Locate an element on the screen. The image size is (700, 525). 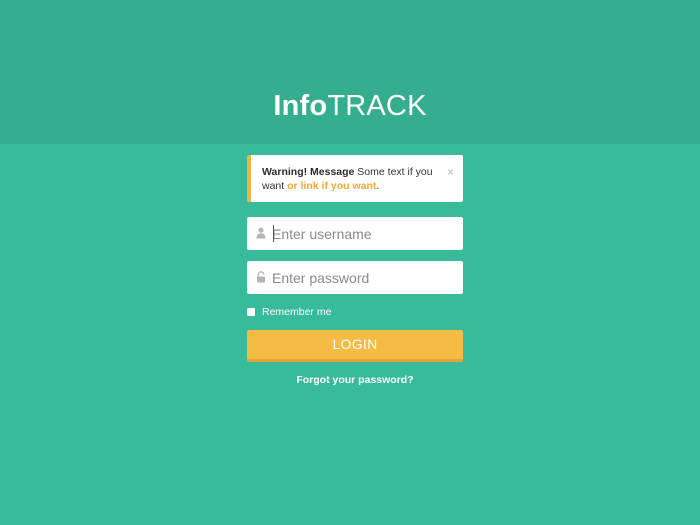
logo-bold-text: Info is located at coordinates (300, 106).